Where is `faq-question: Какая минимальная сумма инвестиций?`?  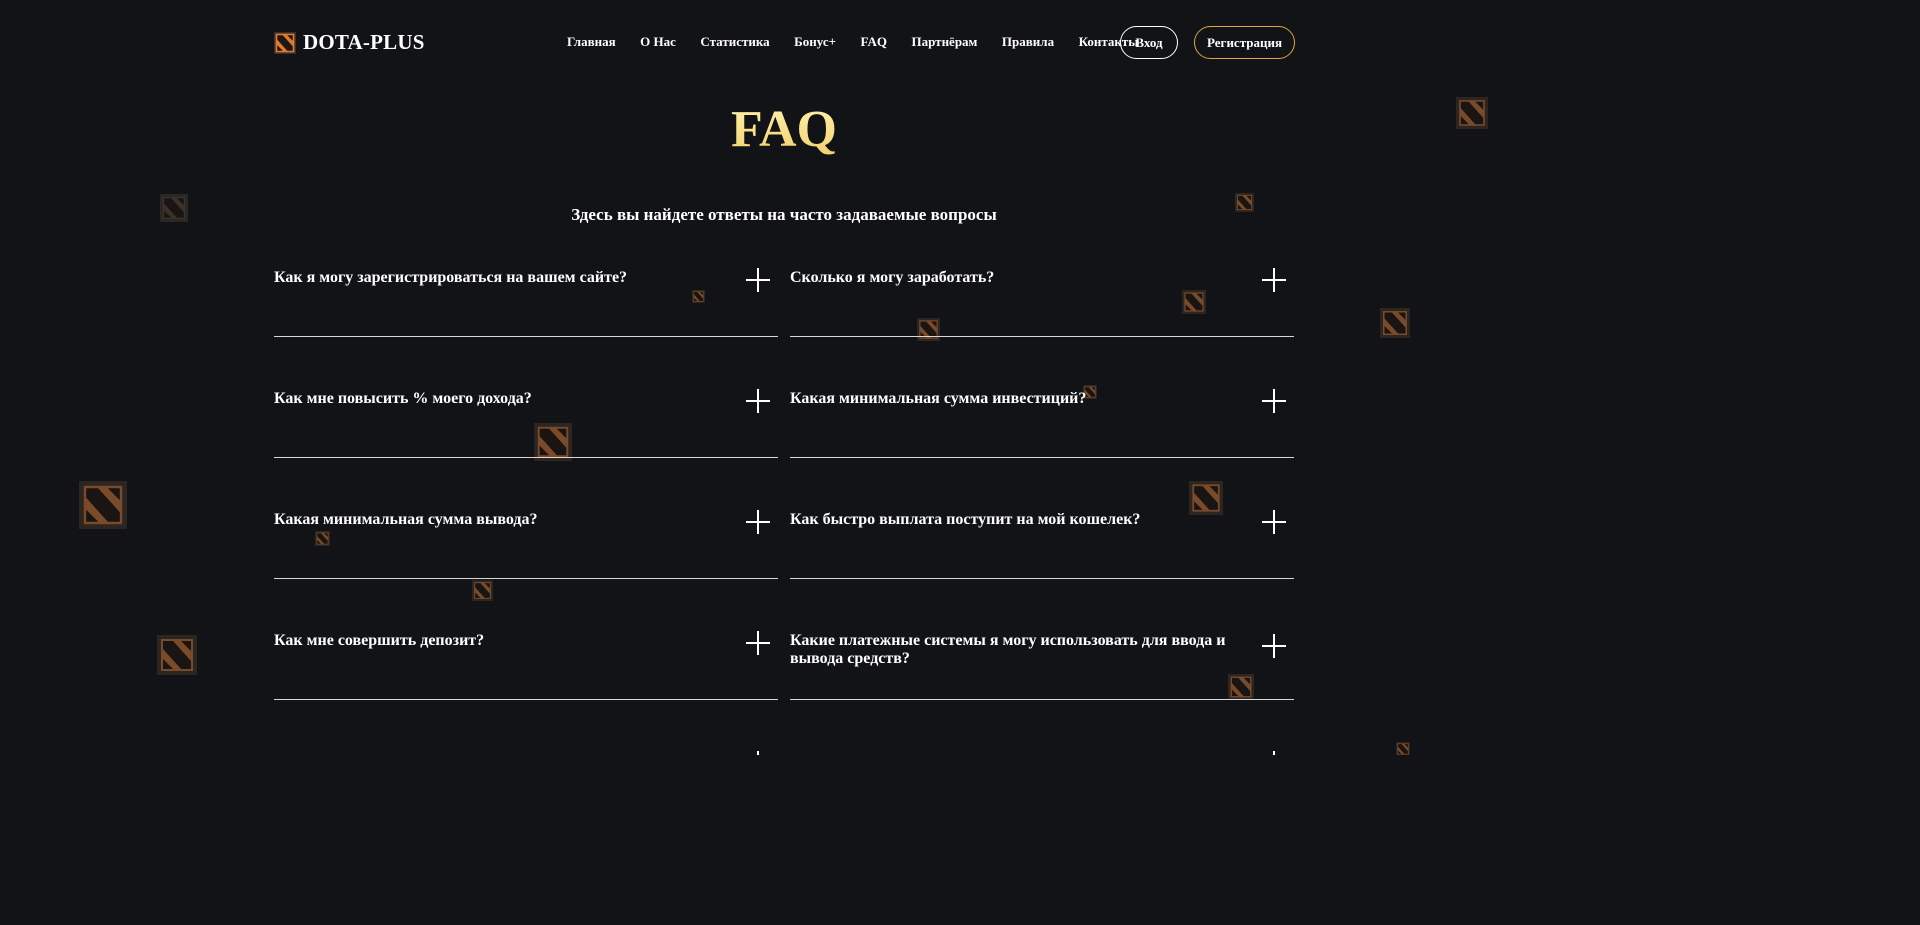
faq-question: Какая минимальная сумма инвестиций? is located at coordinates (938, 398).